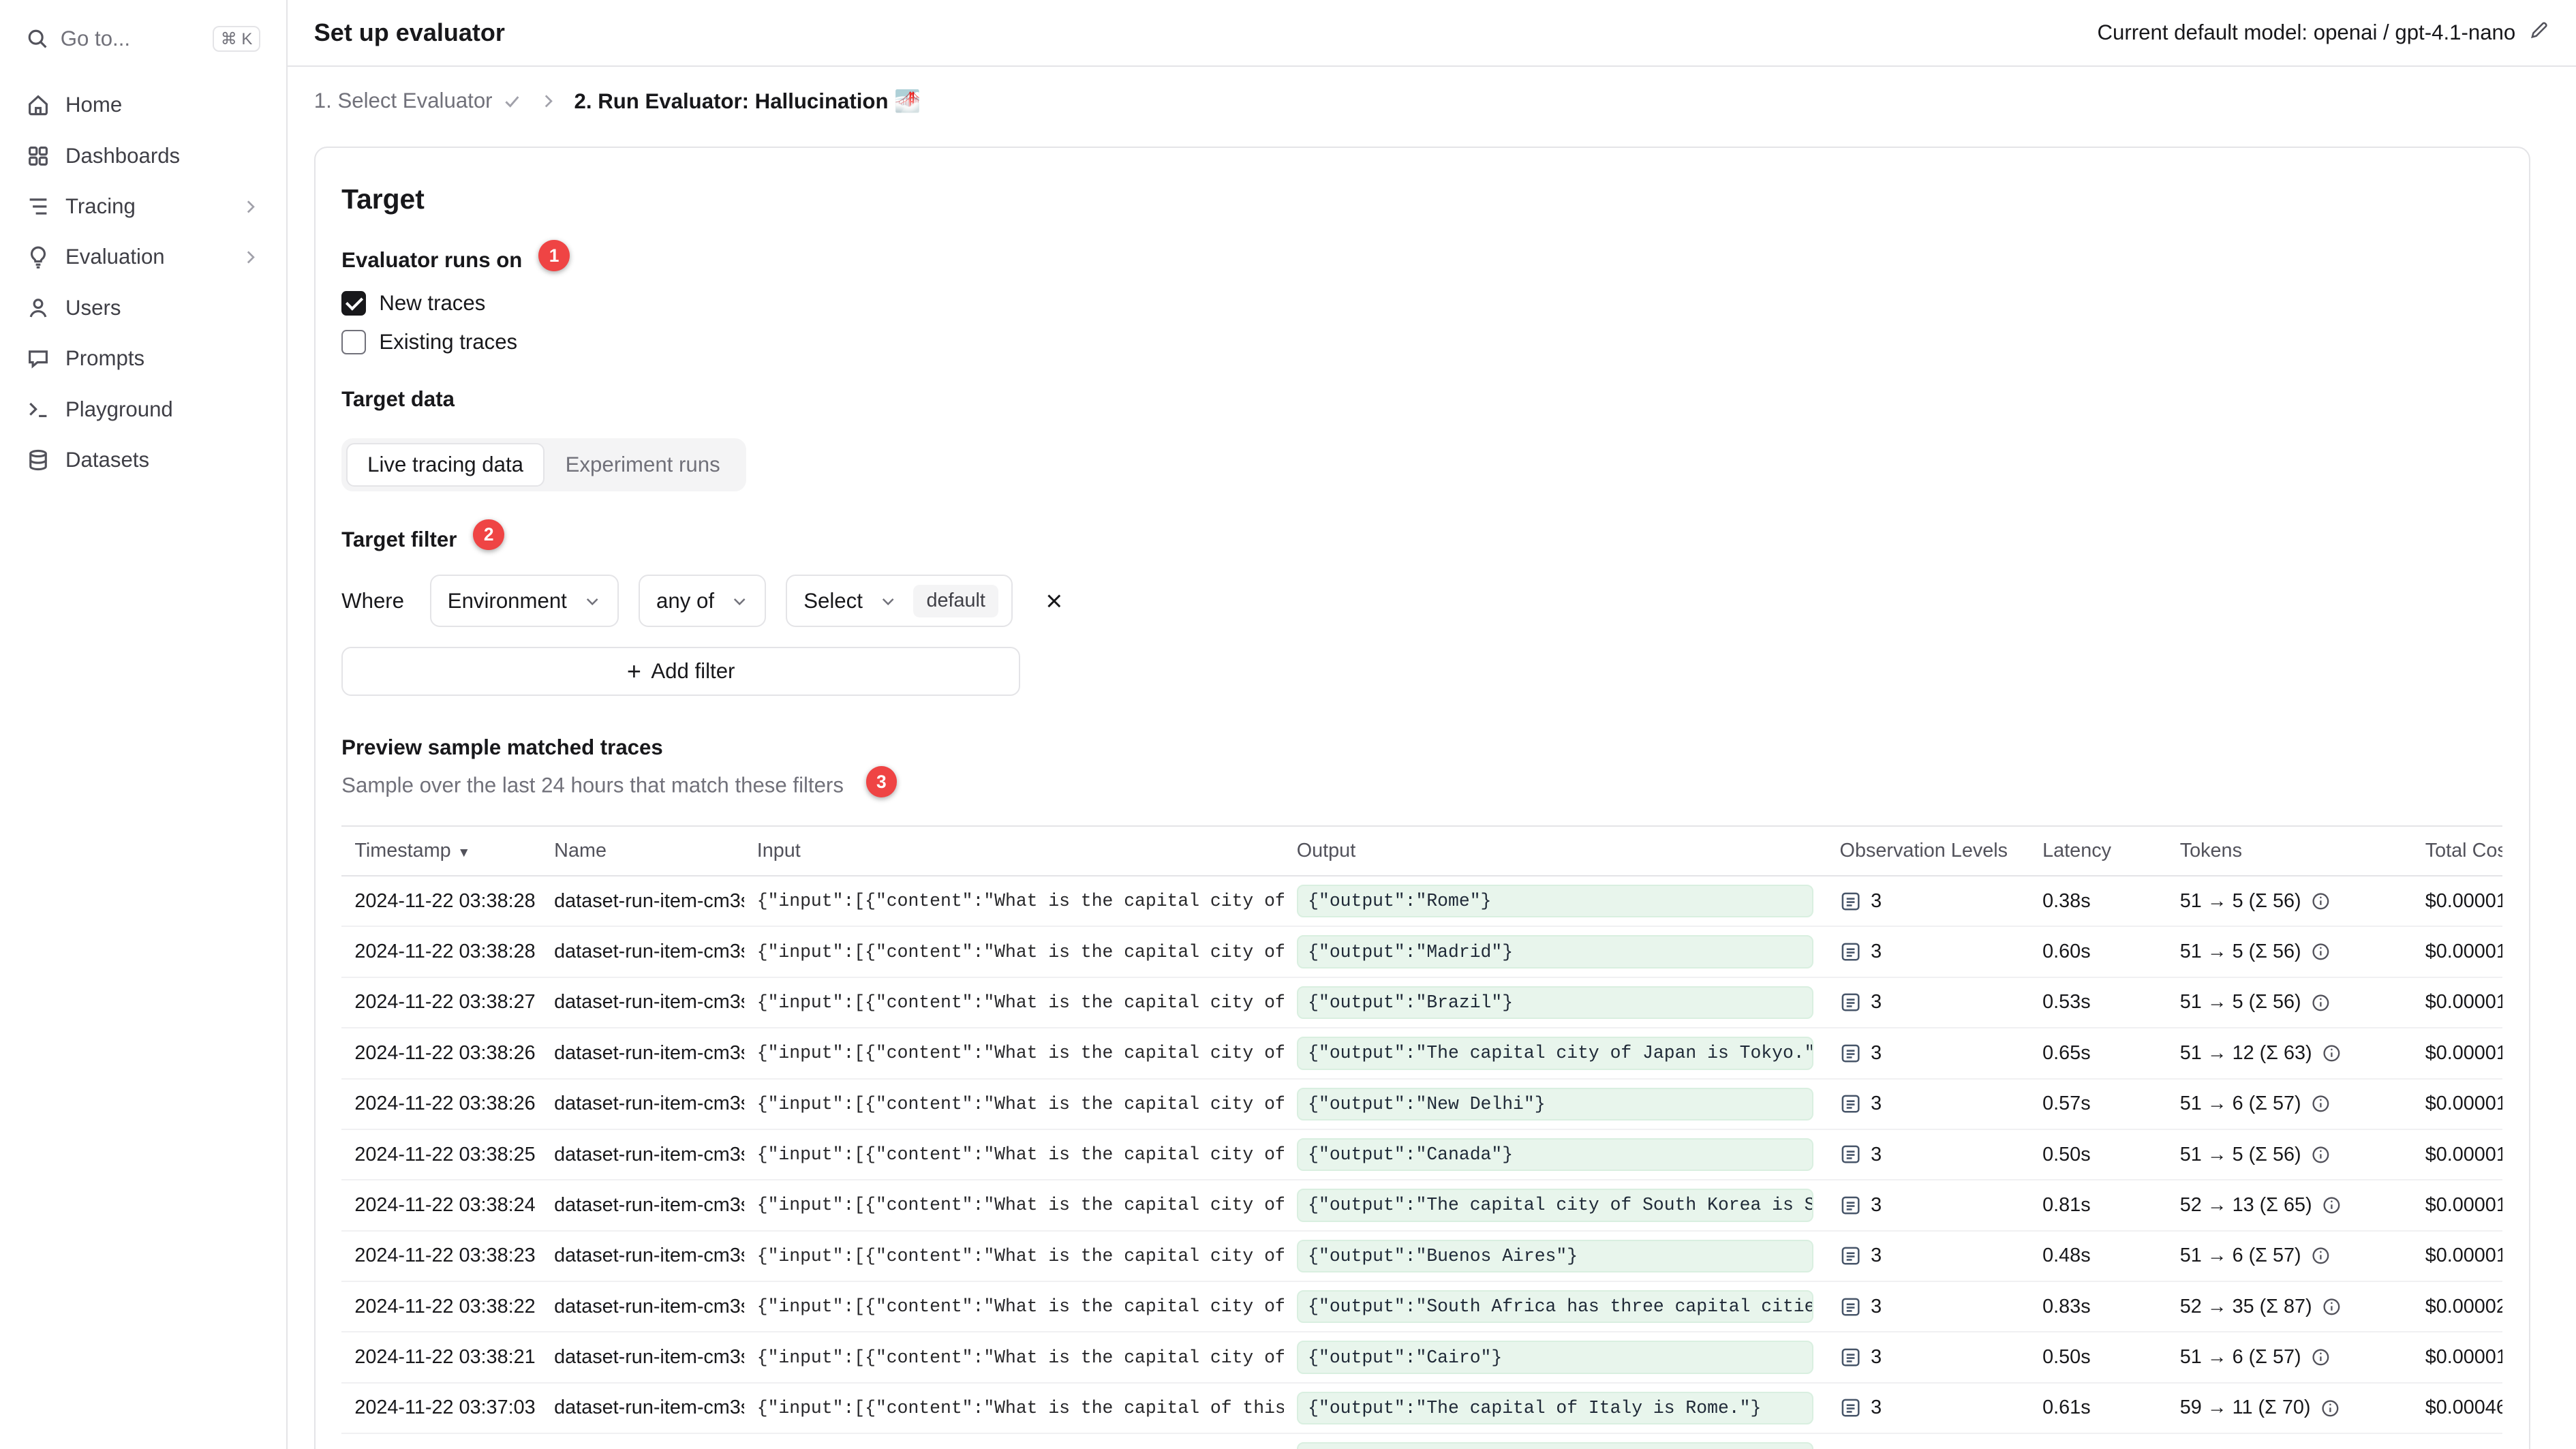 The width and height of the screenshot is (2576, 1449). I want to click on cell-output: {"output":"Cairo"}, so click(1555, 1358).